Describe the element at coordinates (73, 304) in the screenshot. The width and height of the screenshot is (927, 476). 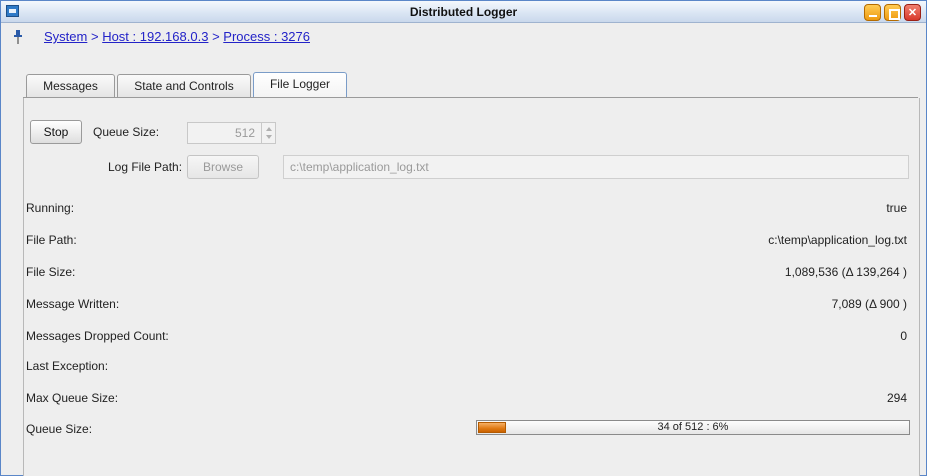
I see `message-written-label: Message Written:` at that location.